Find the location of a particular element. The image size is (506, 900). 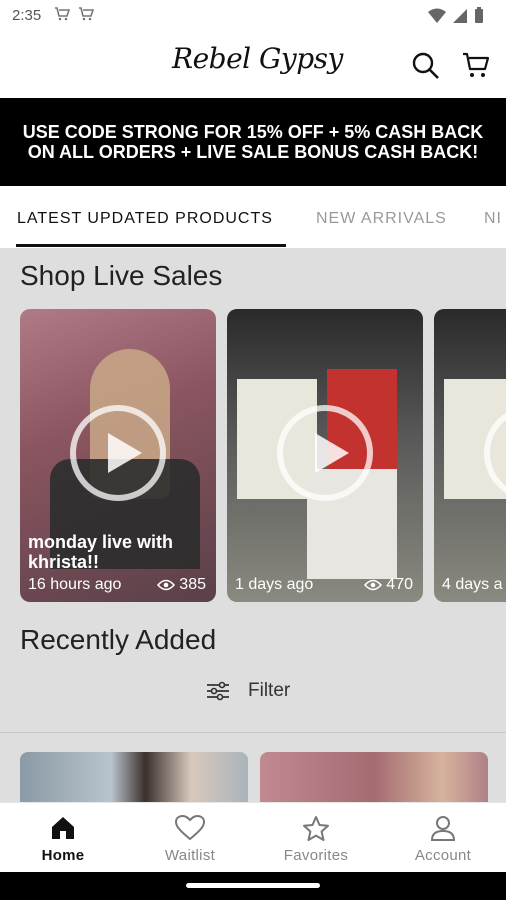

live-sale-card: 1 days ago 470 is located at coordinates (325, 455).